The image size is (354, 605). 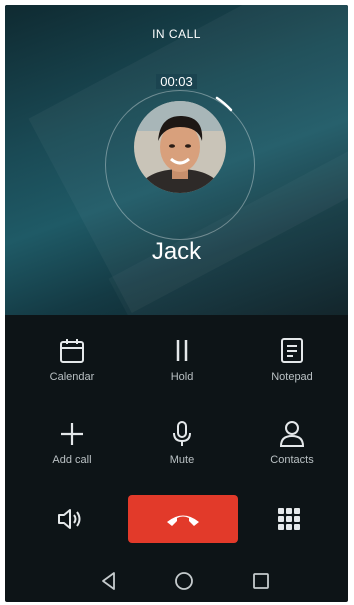 I want to click on recents-square-icon, so click(x=261, y=581).